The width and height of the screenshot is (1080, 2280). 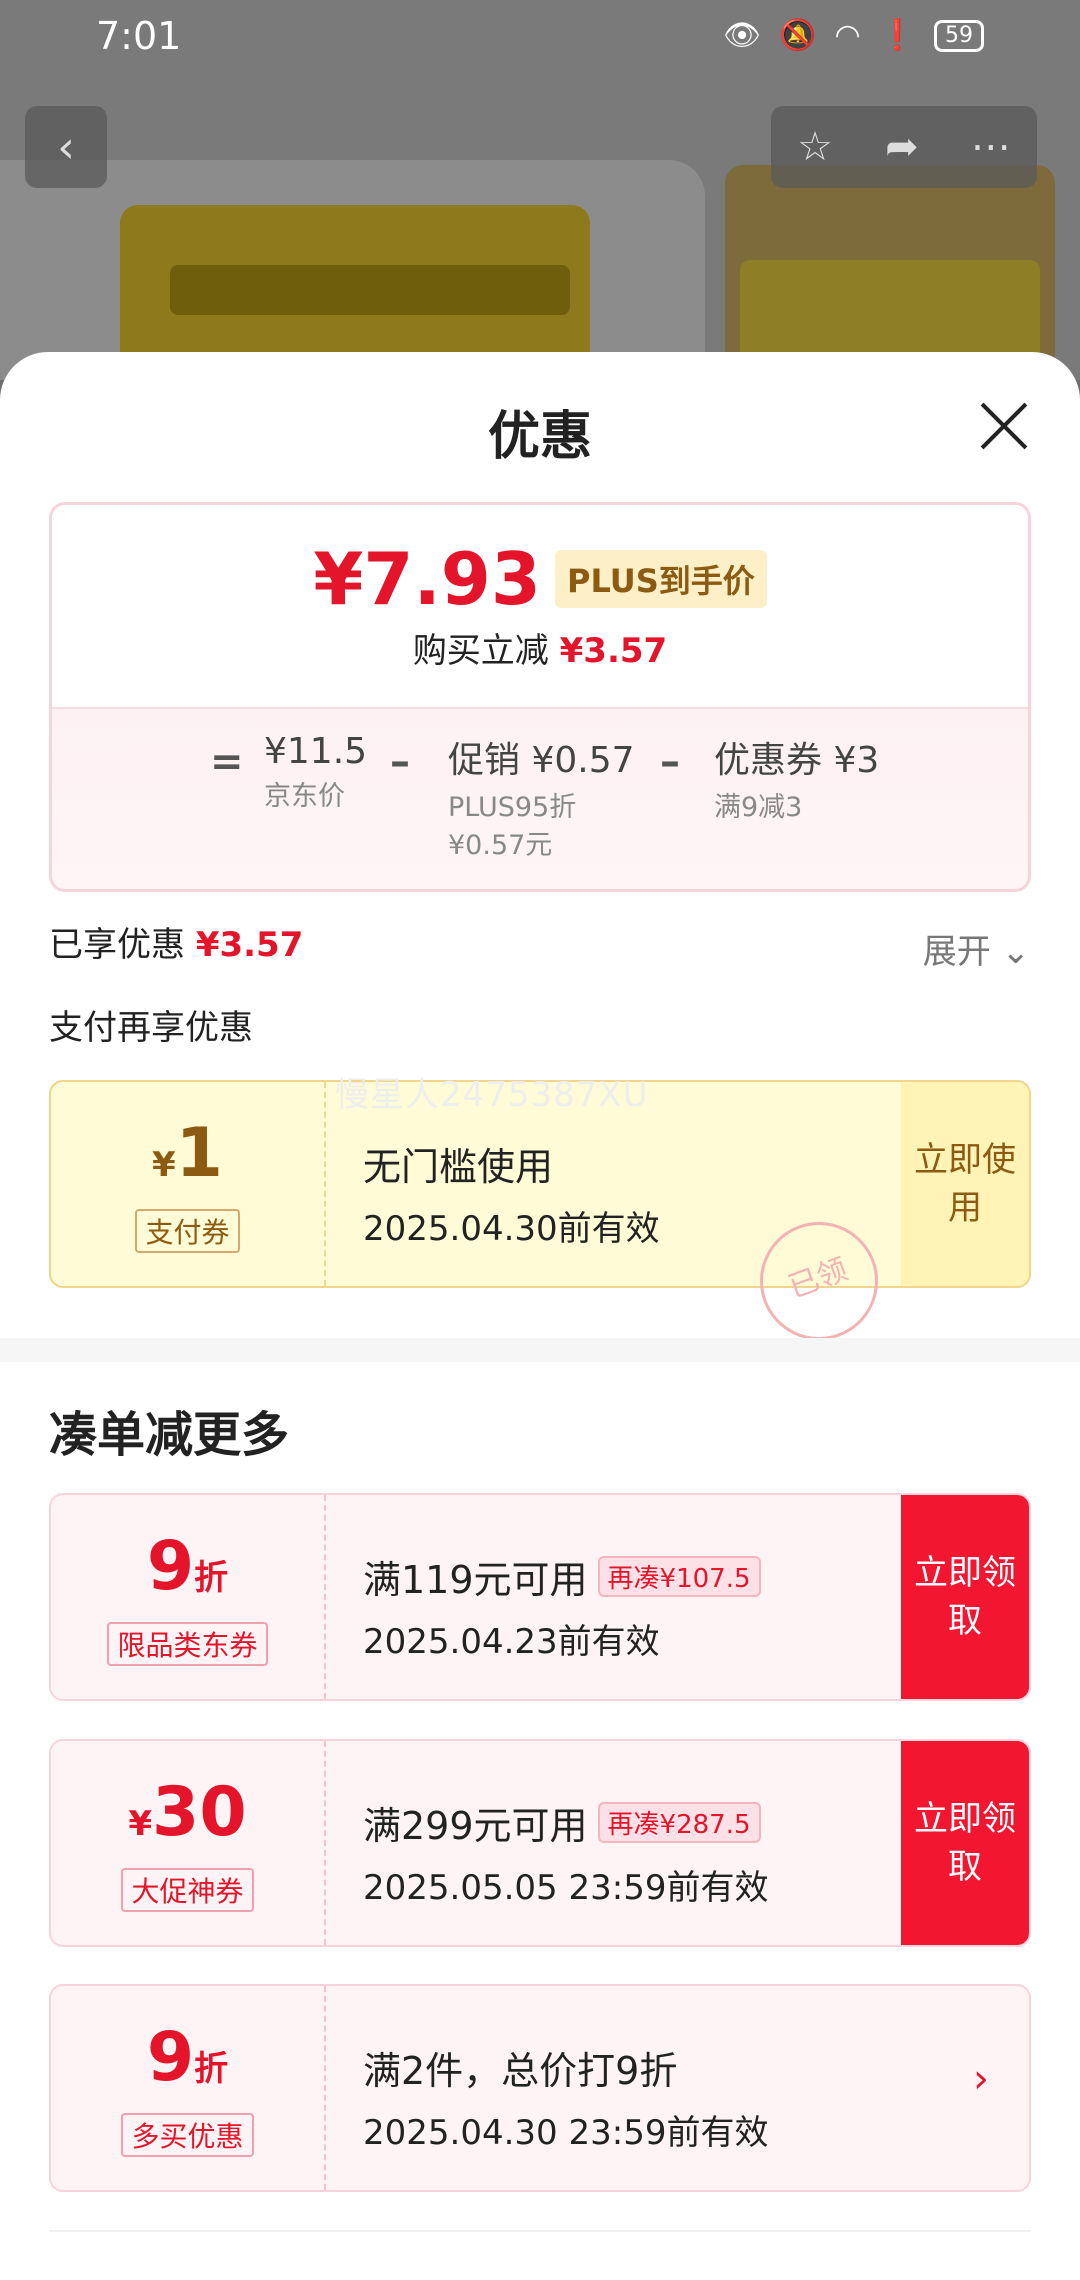 I want to click on coupon-value: 9折 多买优惠, so click(x=188, y=2088).